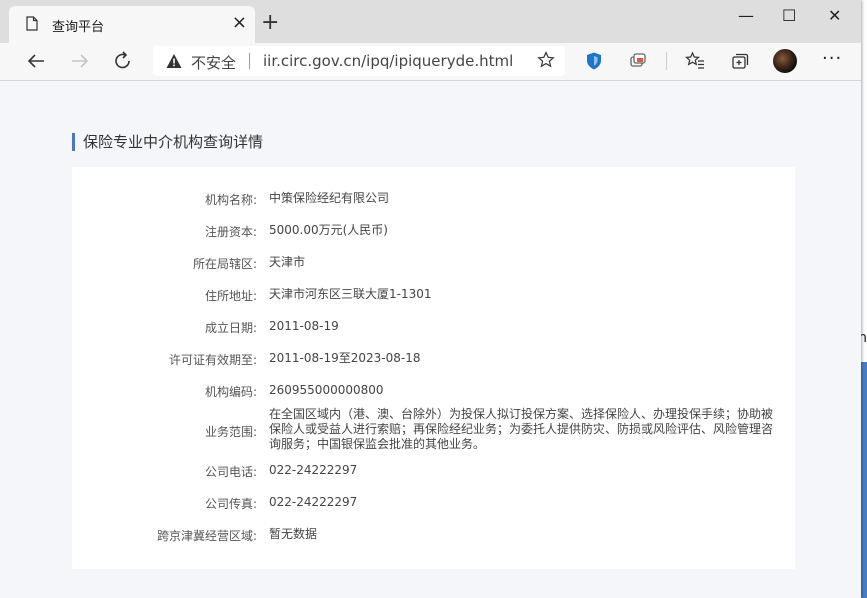 The height and width of the screenshot is (598, 867). Describe the element at coordinates (230, 392) in the screenshot. I see `field-label: 机构编码:` at that location.